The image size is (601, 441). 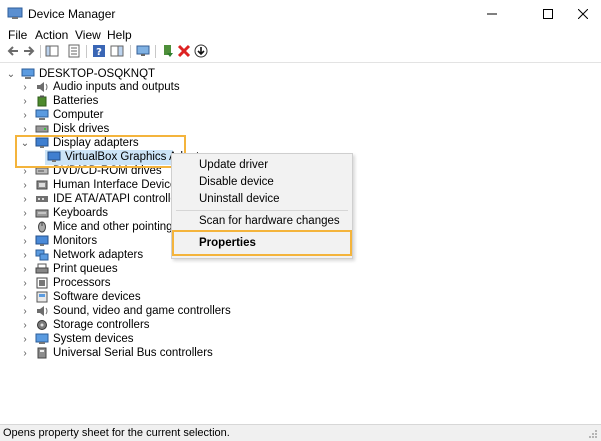 I want to click on monitor-icon, so click(x=42, y=240).